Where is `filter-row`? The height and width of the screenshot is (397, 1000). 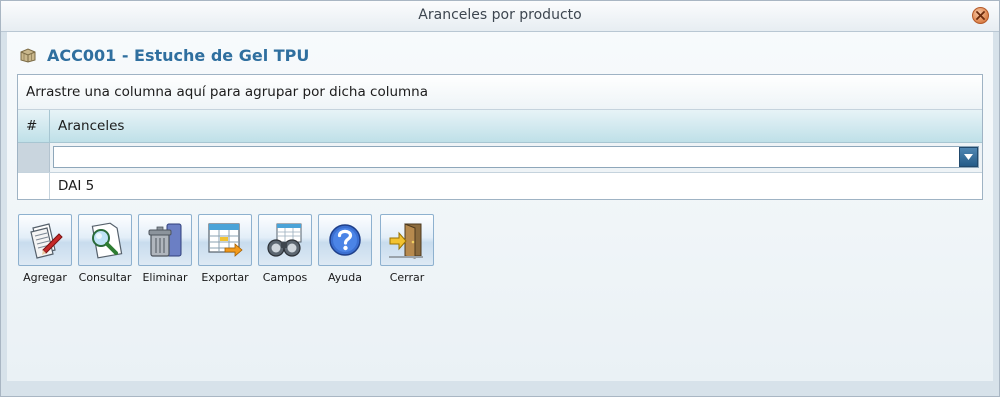
filter-row is located at coordinates (500, 158).